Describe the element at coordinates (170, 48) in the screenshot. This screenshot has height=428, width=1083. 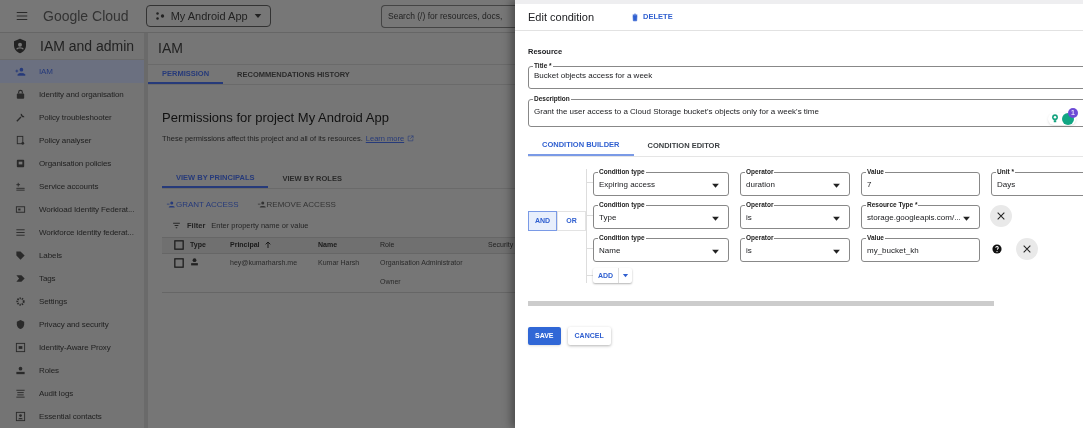
I see `page-title: IAM` at that location.